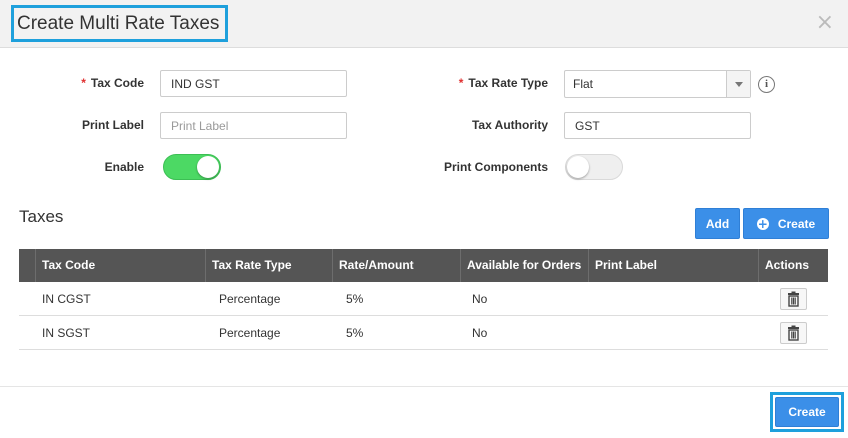 Image resolution: width=848 pixels, height=438 pixels. What do you see at coordinates (594, 167) in the screenshot?
I see `print-components-toggle` at bounding box center [594, 167].